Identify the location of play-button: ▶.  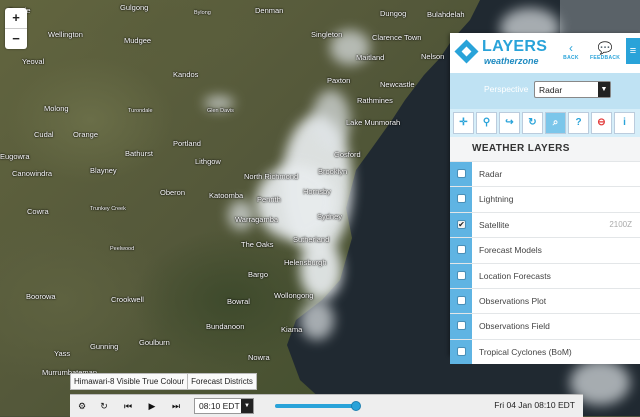
(152, 406).